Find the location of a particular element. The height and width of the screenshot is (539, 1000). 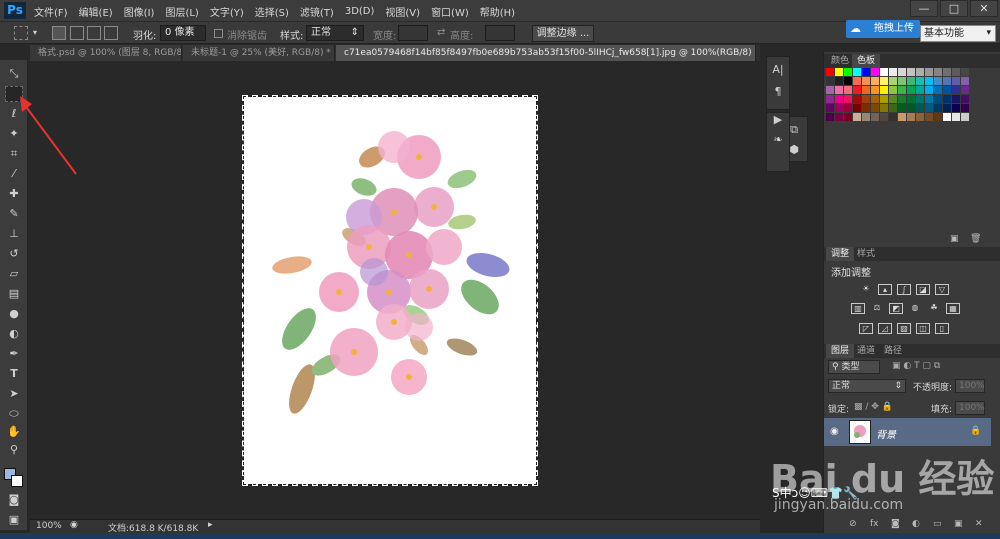

brush-preset-icon: ❧ is located at coordinates (778, 139).